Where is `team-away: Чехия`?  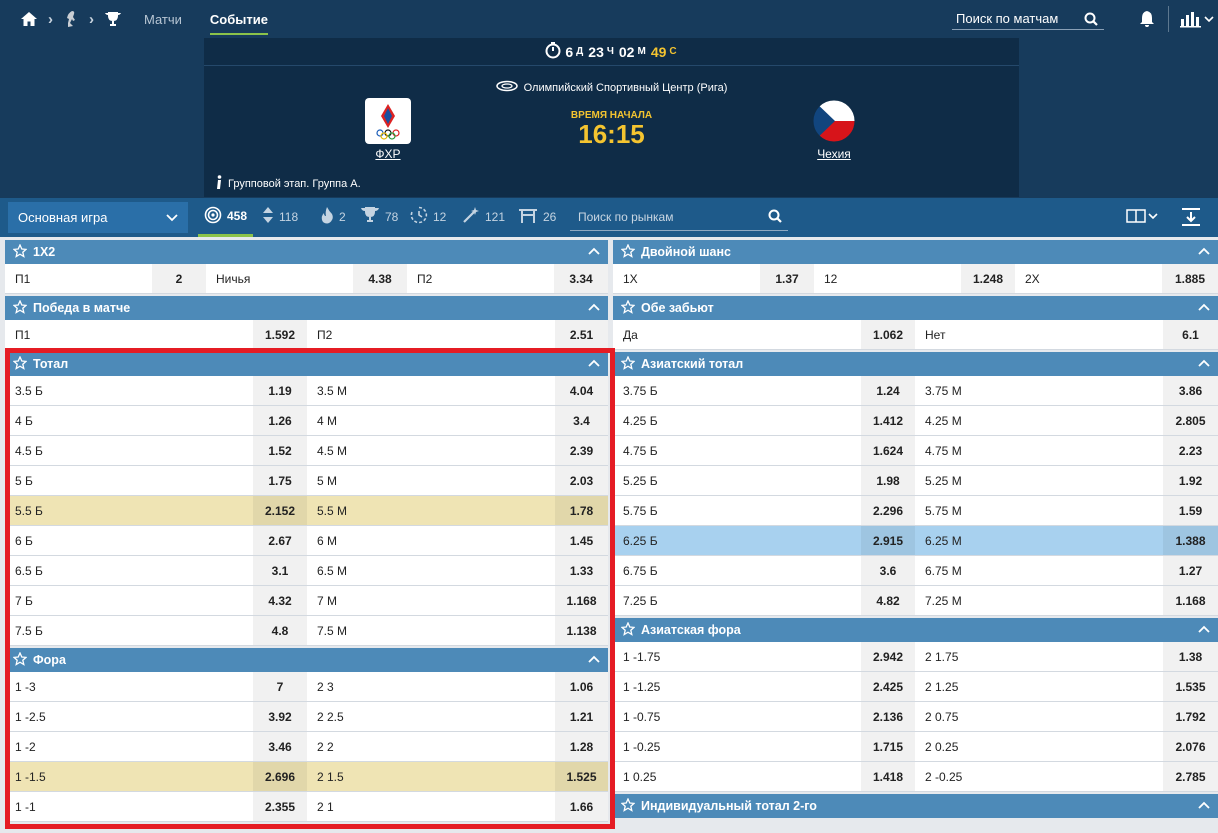
team-away: Чехия is located at coordinates (834, 129).